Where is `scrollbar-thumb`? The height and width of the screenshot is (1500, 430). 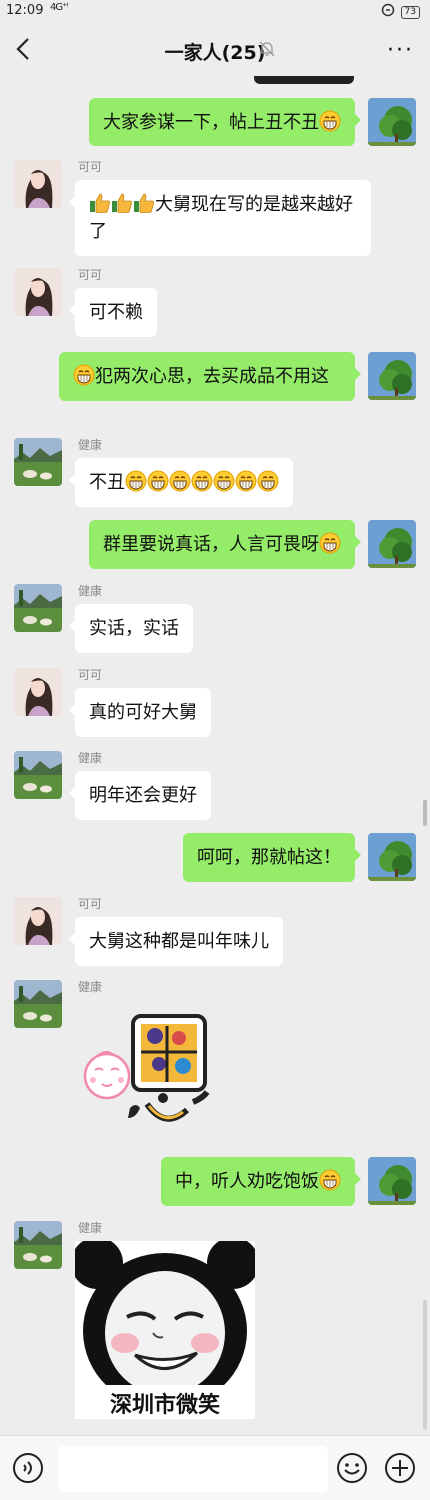 scrollbar-thumb is located at coordinates (425, 813).